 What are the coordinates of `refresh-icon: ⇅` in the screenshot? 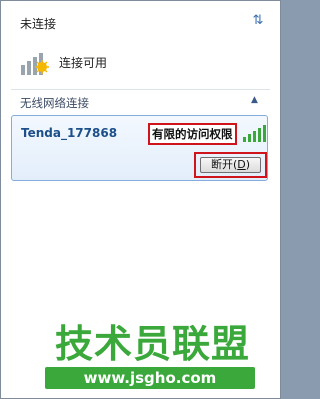 It's located at (258, 21).